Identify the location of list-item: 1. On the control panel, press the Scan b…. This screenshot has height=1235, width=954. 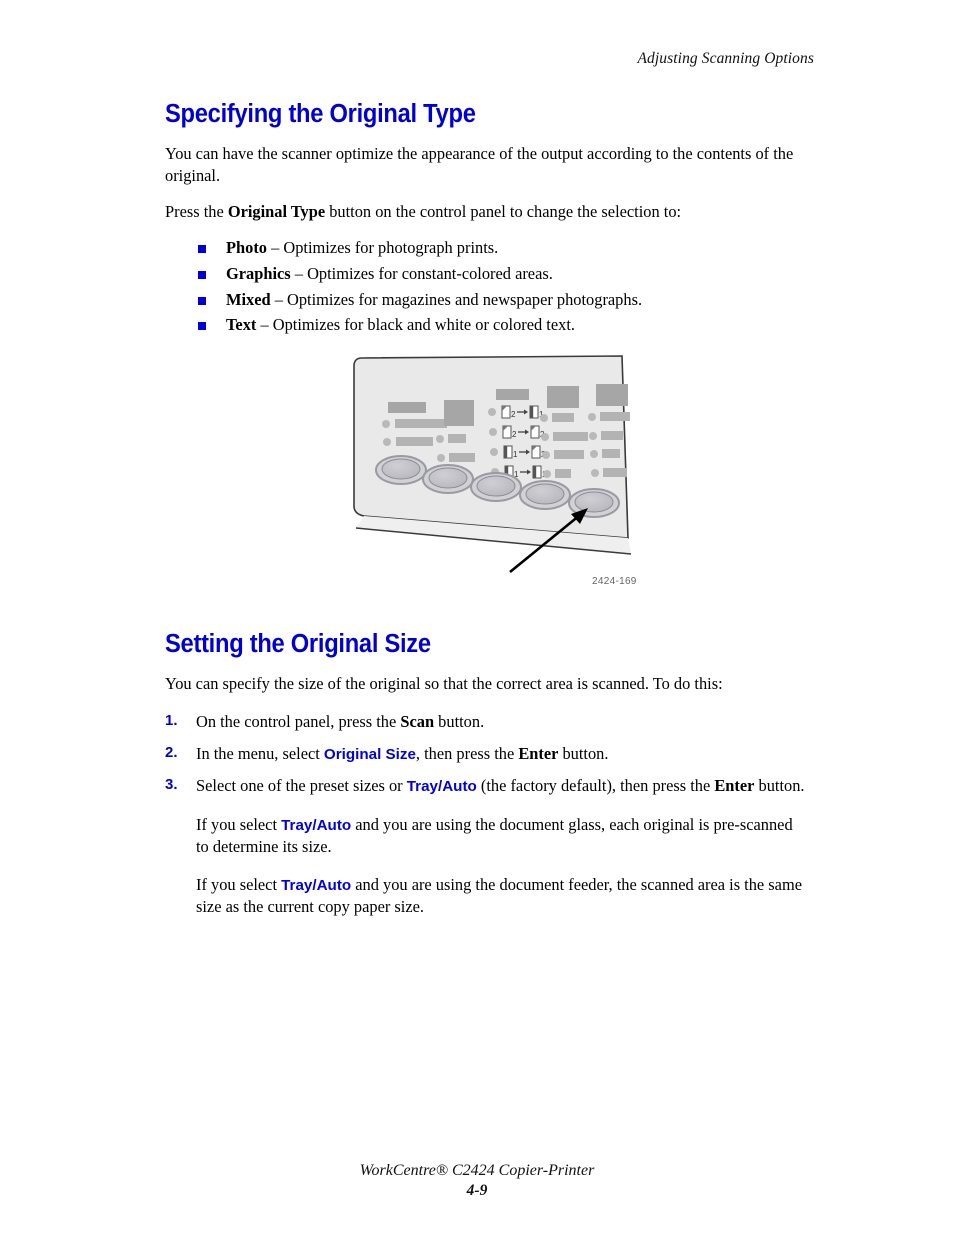
(485, 722).